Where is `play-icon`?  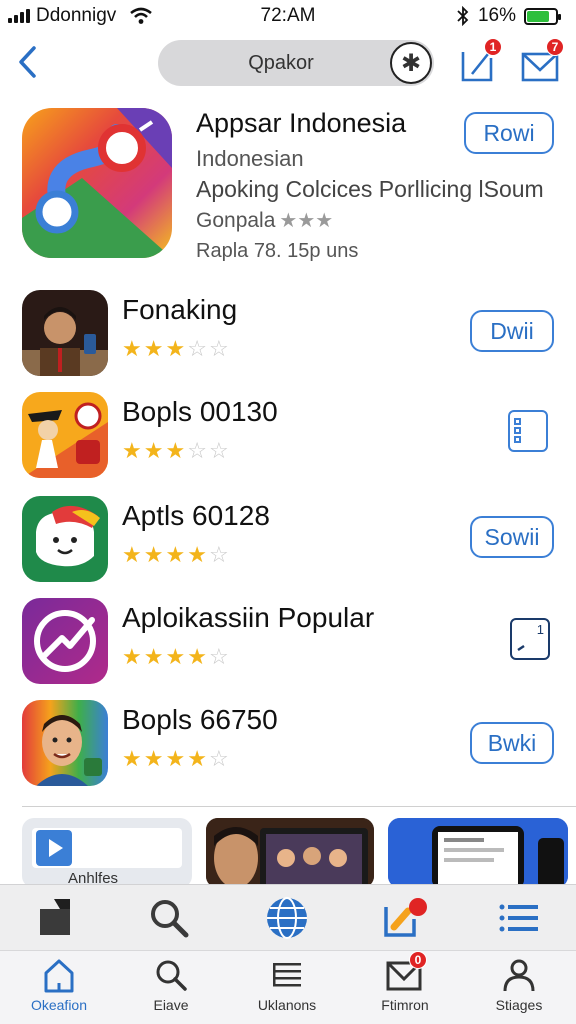 play-icon is located at coordinates (54, 848).